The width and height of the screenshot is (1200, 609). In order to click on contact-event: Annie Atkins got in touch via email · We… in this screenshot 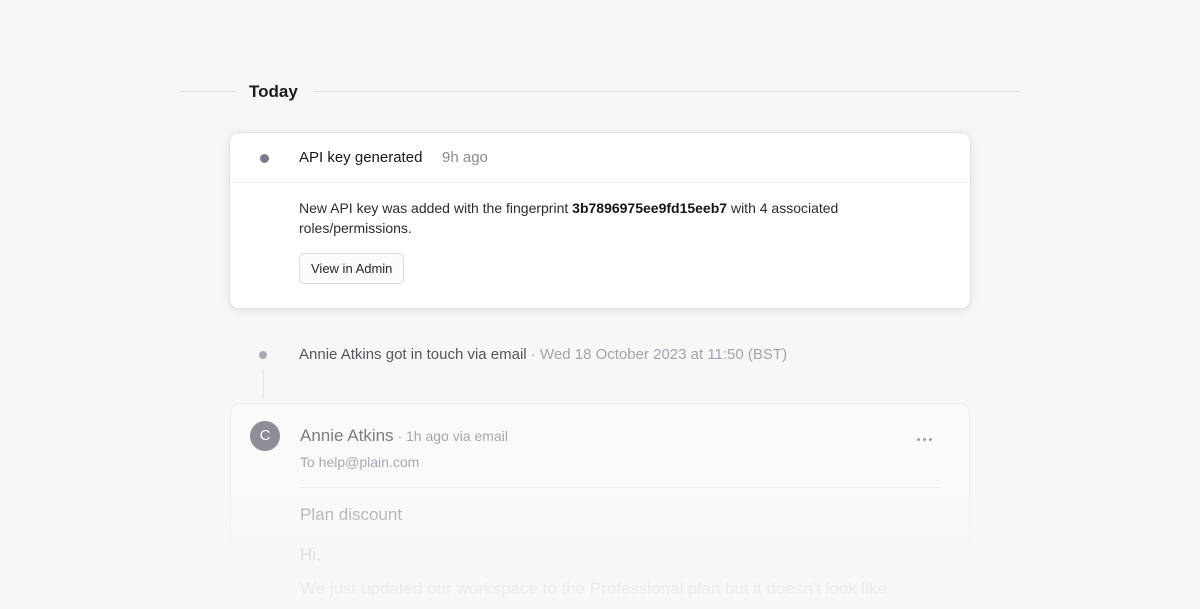, I will do `click(600, 356)`.